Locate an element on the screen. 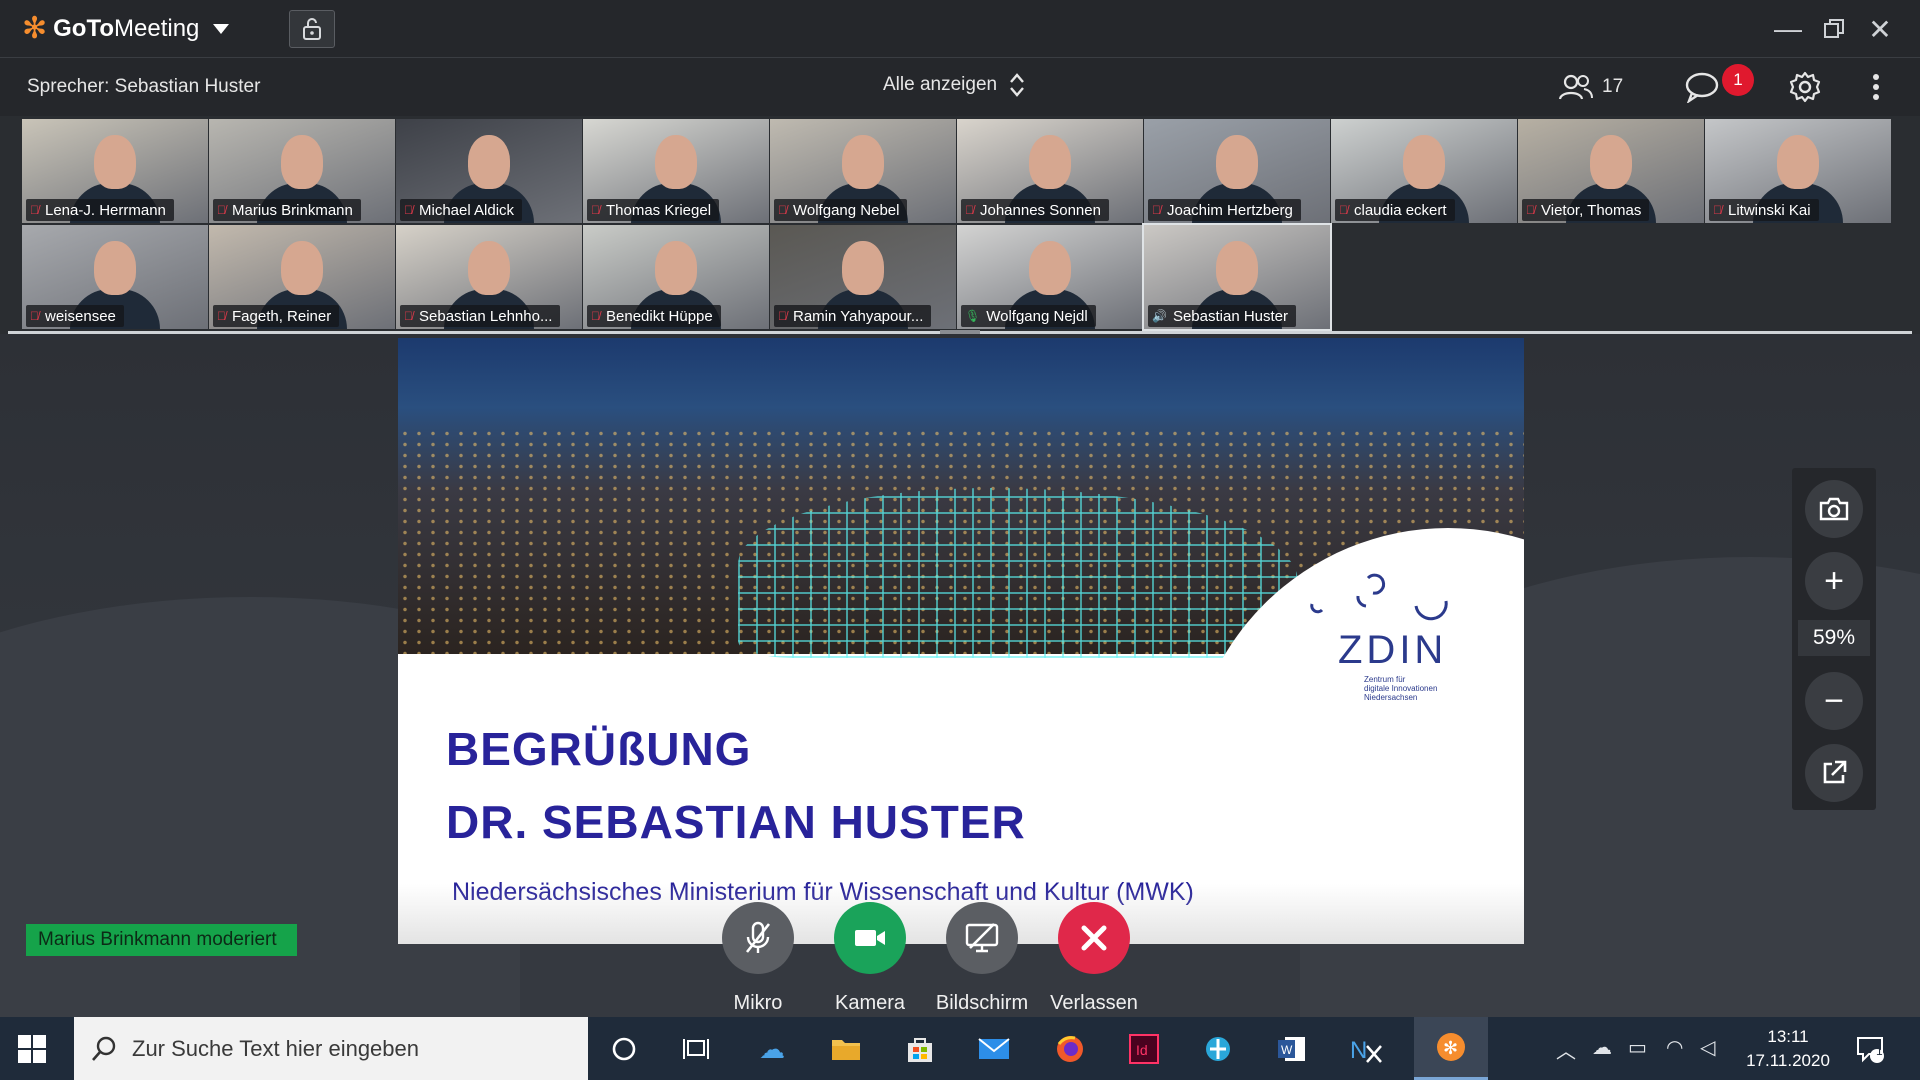 The image size is (1920, 1080). action-center-button: 1 is located at coordinates (1870, 1049).